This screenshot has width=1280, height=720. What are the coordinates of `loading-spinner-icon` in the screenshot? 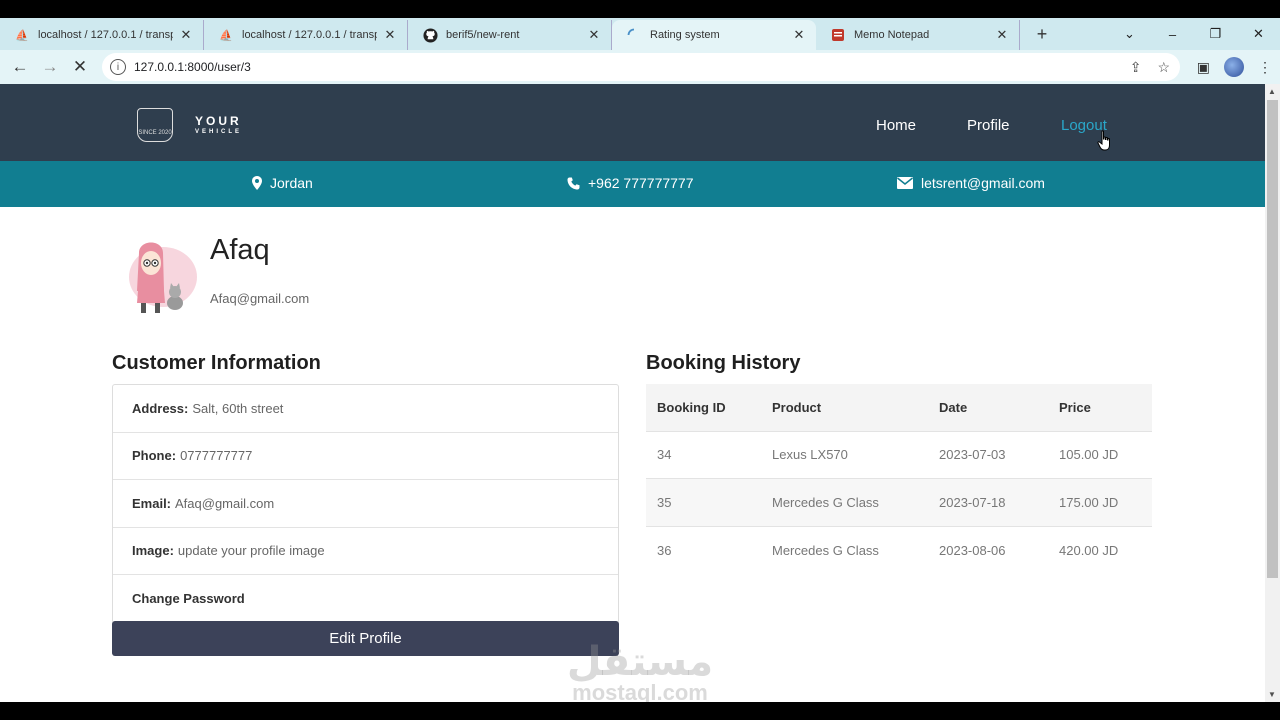 It's located at (634, 35).